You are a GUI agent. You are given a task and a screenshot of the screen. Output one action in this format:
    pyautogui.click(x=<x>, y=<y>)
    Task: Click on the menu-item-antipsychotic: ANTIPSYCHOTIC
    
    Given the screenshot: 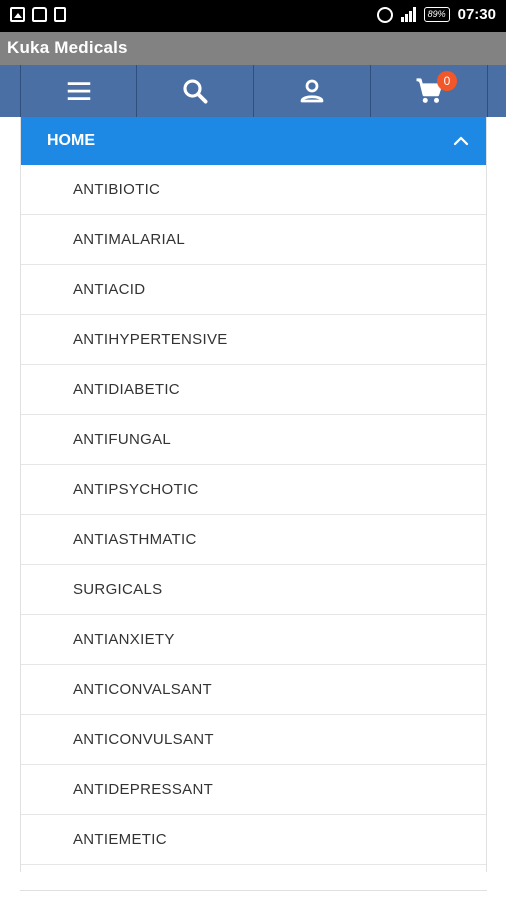 What is the action you would take?
    pyautogui.click(x=253, y=490)
    